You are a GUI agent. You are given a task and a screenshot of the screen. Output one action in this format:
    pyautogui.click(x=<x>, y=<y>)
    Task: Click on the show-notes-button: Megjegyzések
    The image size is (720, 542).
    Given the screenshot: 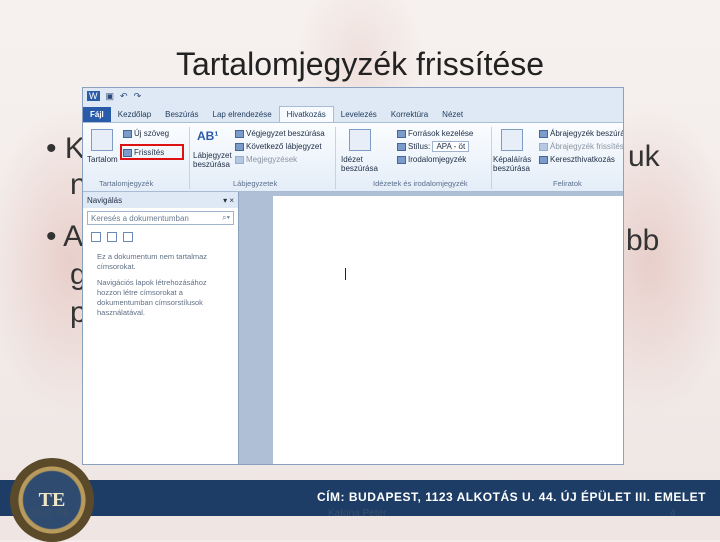 What is the action you would take?
    pyautogui.click(x=266, y=159)
    